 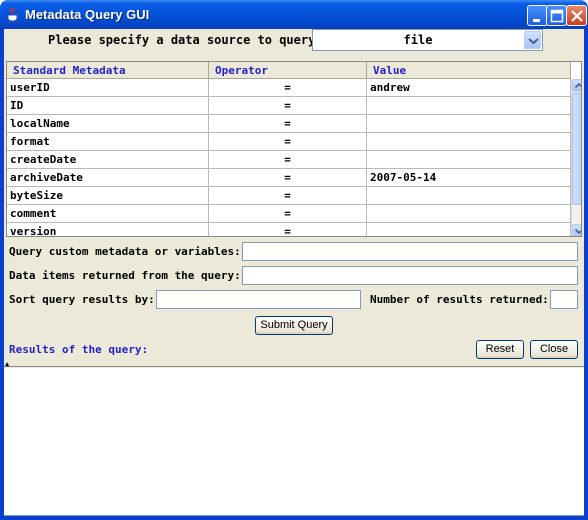 What do you see at coordinates (576, 149) in the screenshot?
I see `scroll-thumb` at bounding box center [576, 149].